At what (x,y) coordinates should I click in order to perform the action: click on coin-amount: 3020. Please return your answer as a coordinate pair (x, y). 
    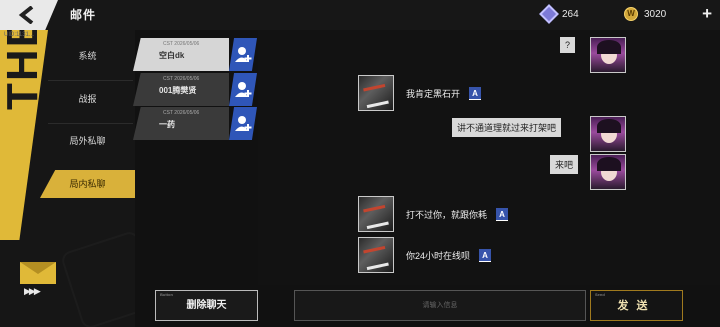
    Looking at the image, I should click on (655, 14).